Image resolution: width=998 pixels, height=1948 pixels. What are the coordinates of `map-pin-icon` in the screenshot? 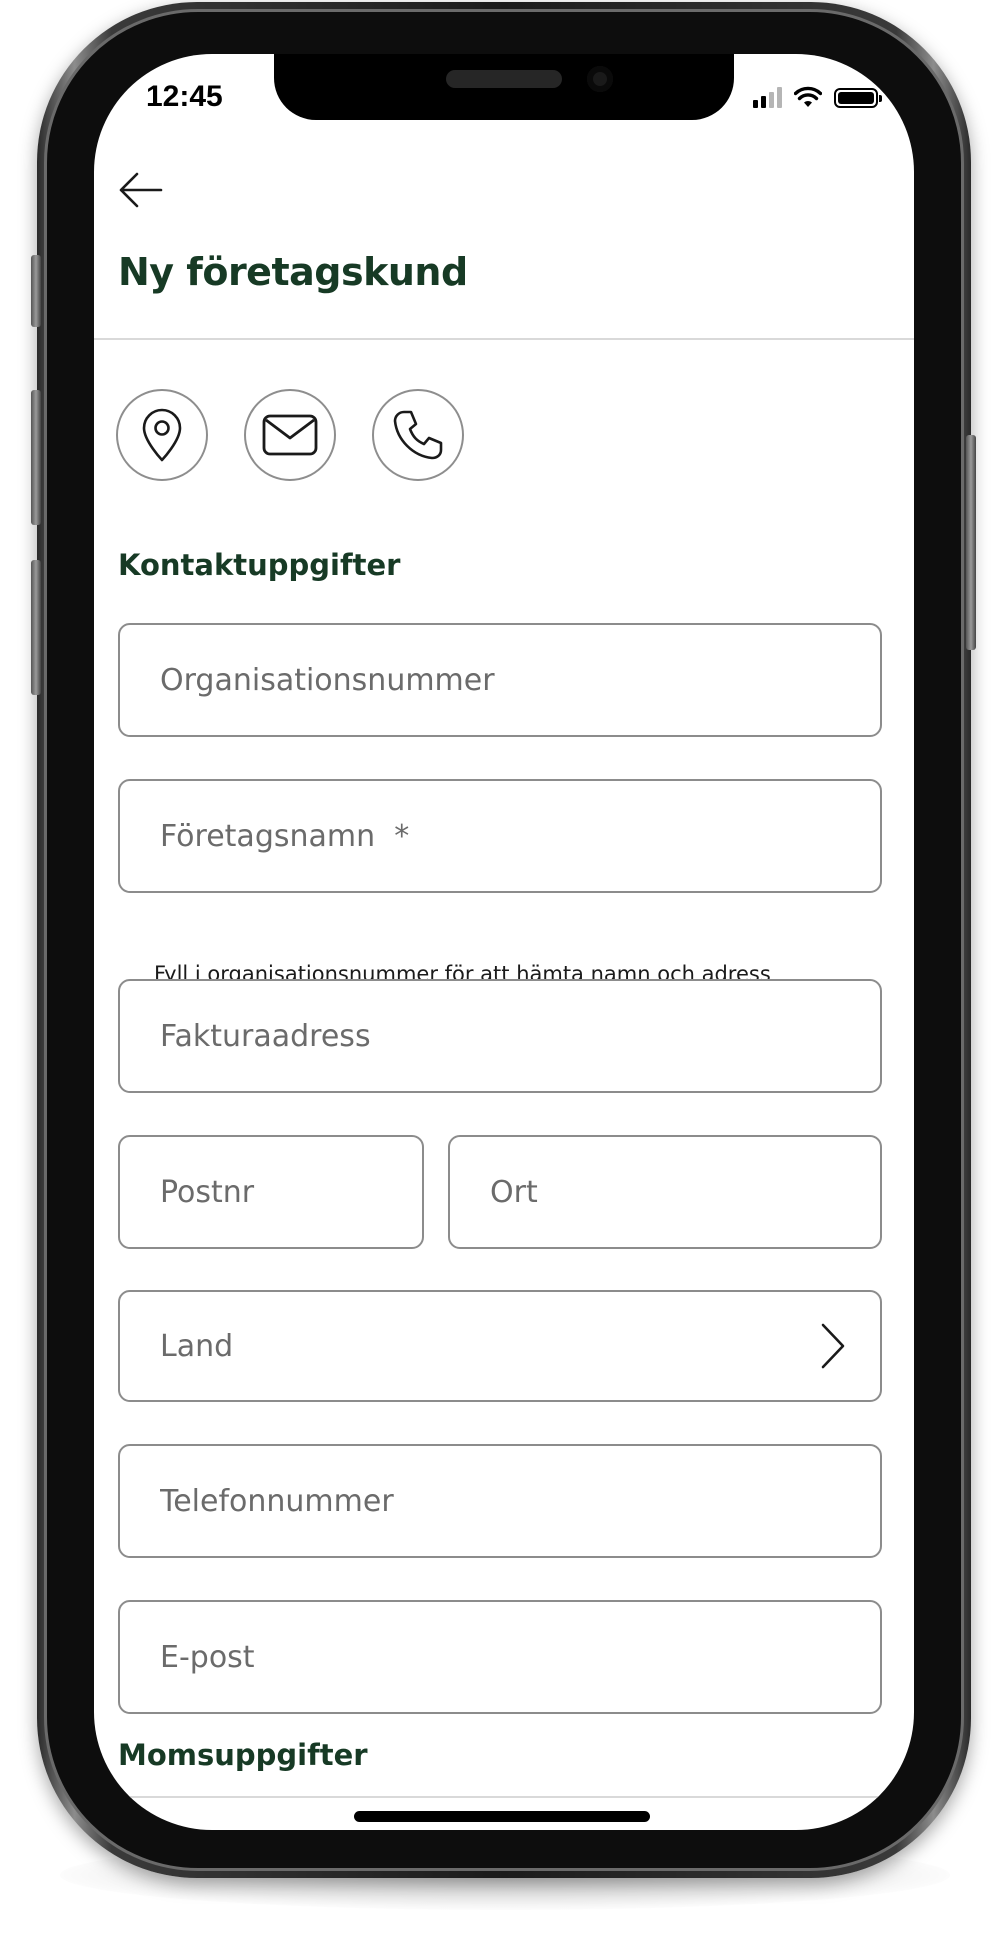 It's located at (162, 435).